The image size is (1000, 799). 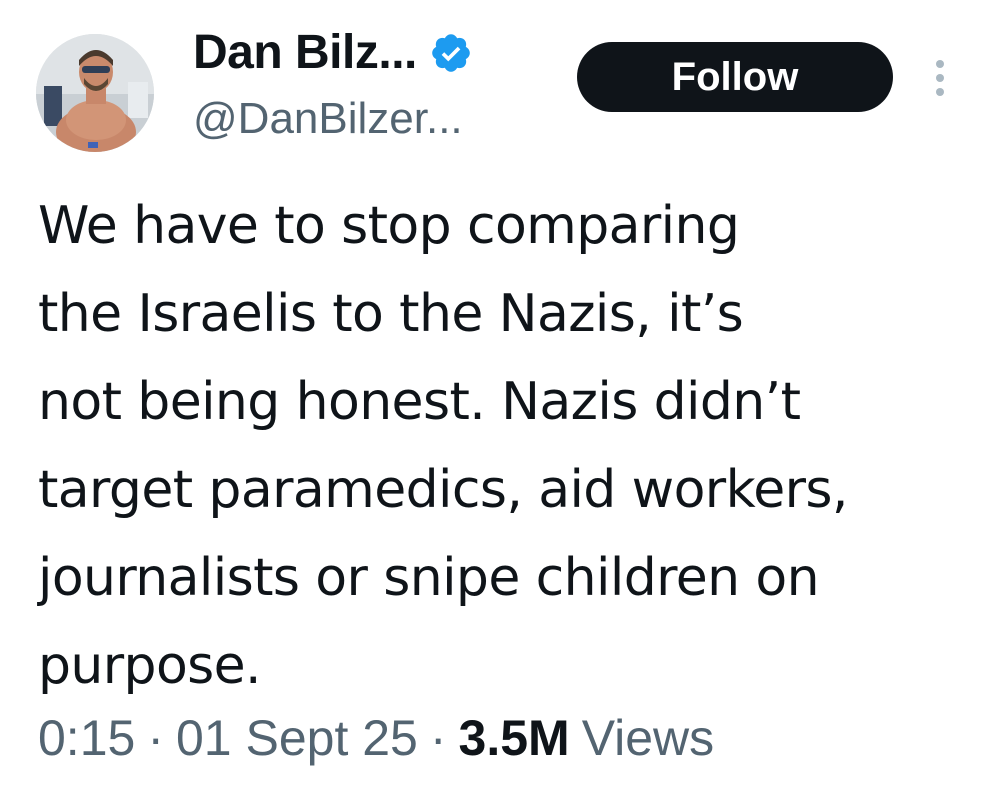 I want to click on tweet-metadata: 0:15 · 01 Sept 25 · 3.5M Views, so click(x=376, y=738).